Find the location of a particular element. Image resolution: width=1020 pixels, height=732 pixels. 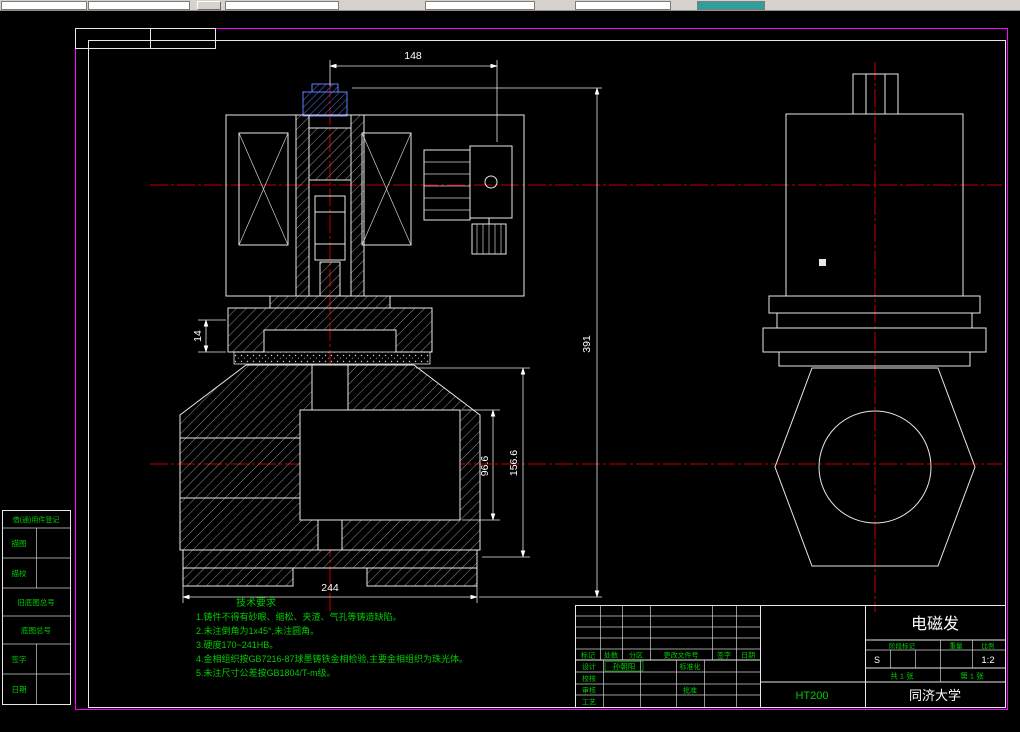

tech-note-3: 3.硬度170~241HB。 is located at coordinates (237, 644).